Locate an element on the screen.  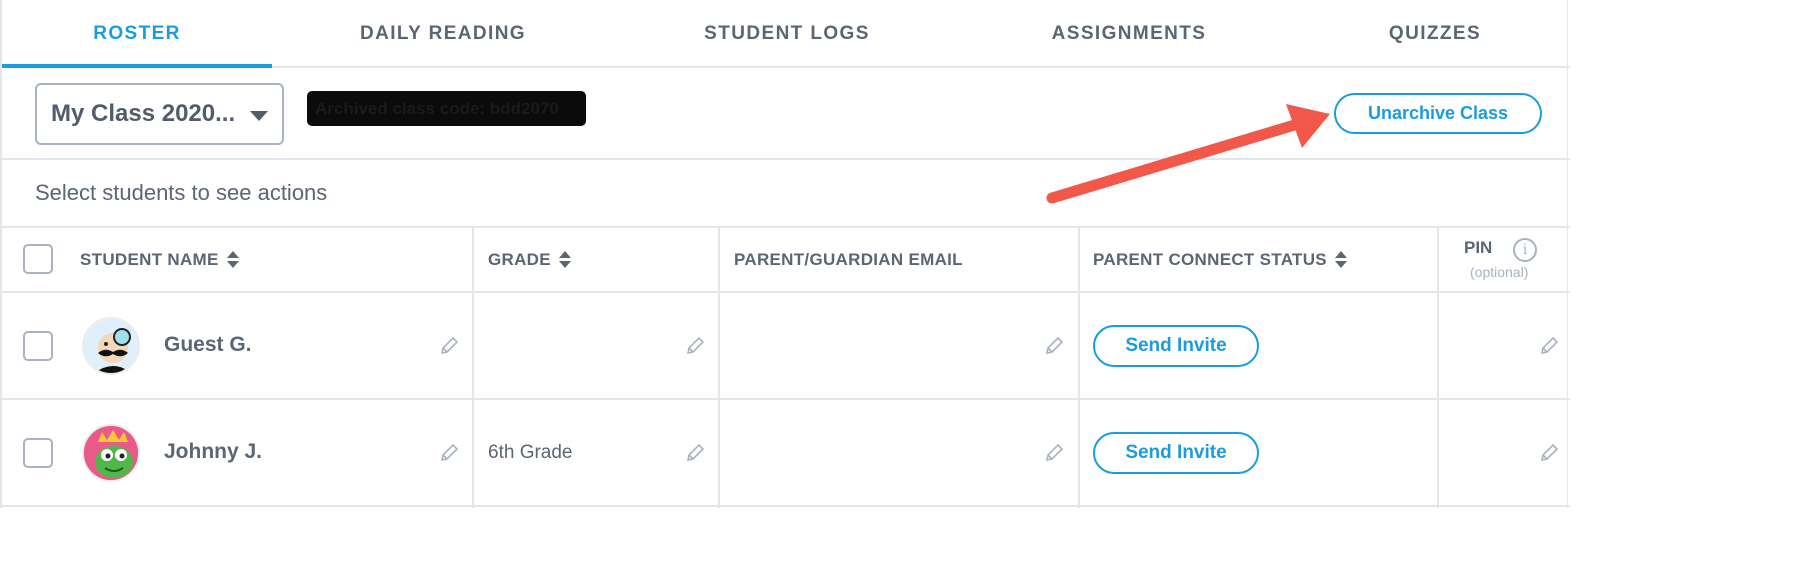
grade-value: 6th Grade is located at coordinates (530, 452).